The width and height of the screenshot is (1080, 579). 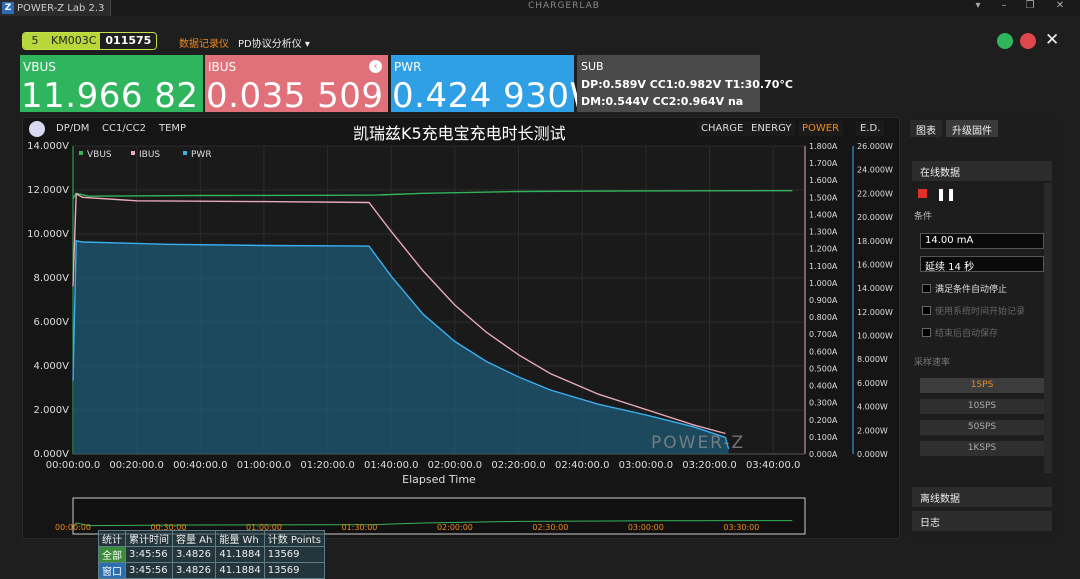 I want to click on x-tick-label: 00:20:00.0, so click(x=136, y=465).